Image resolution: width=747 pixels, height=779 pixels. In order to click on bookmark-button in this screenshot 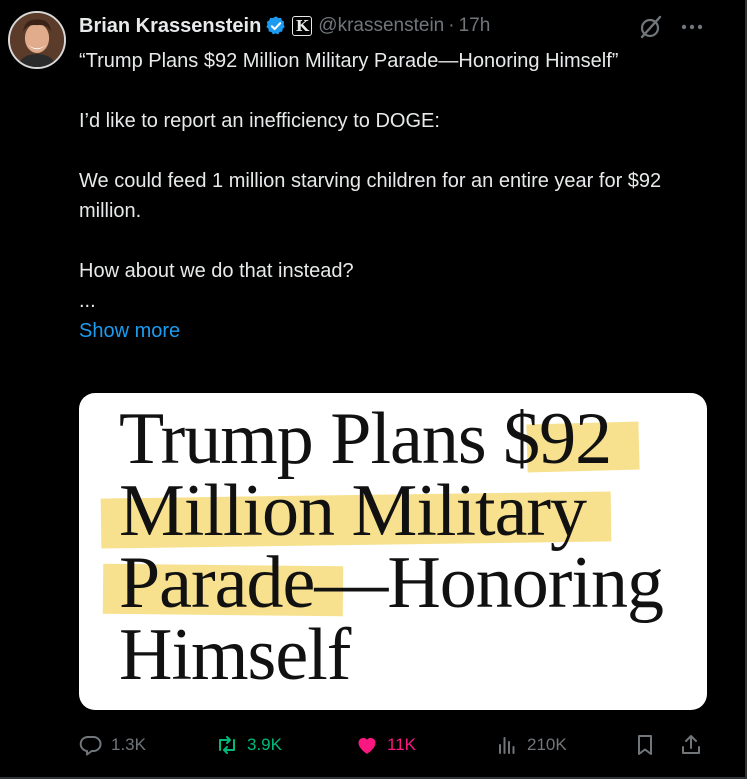, I will do `click(645, 745)`.